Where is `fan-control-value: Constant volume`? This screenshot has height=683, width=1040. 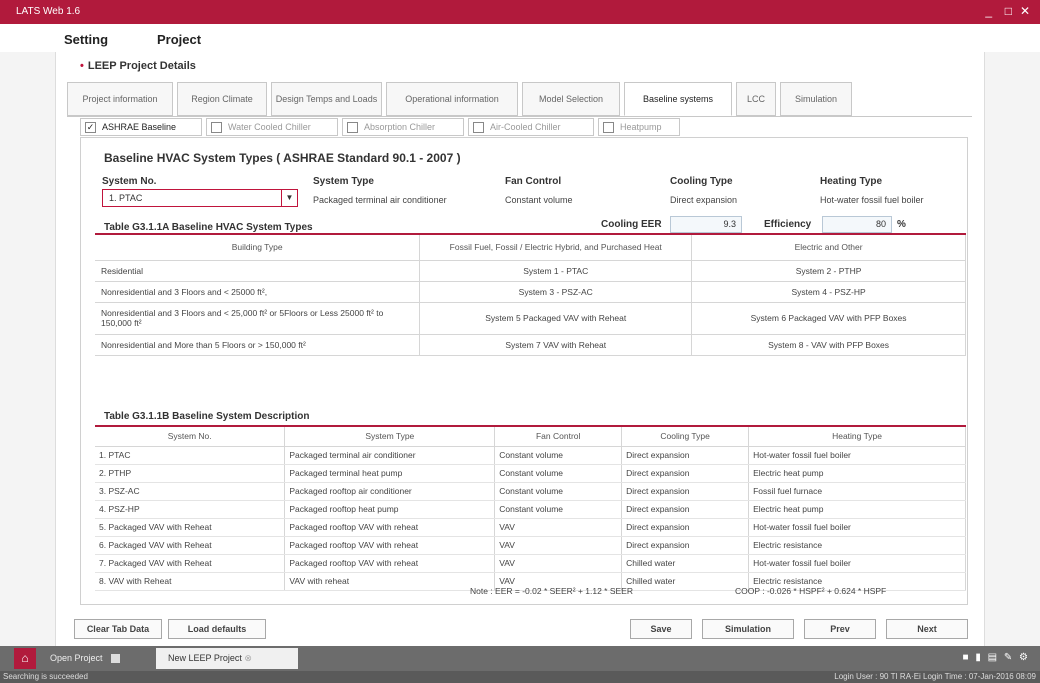
fan-control-value: Constant volume is located at coordinates (539, 200).